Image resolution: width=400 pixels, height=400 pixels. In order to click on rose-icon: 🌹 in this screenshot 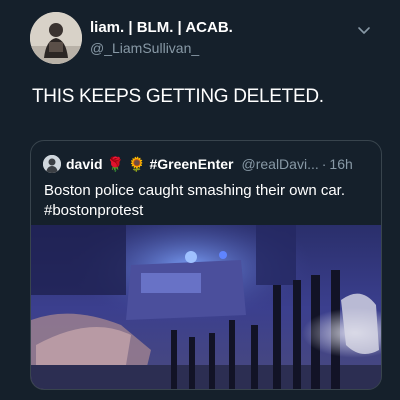, I will do `click(115, 163)`.